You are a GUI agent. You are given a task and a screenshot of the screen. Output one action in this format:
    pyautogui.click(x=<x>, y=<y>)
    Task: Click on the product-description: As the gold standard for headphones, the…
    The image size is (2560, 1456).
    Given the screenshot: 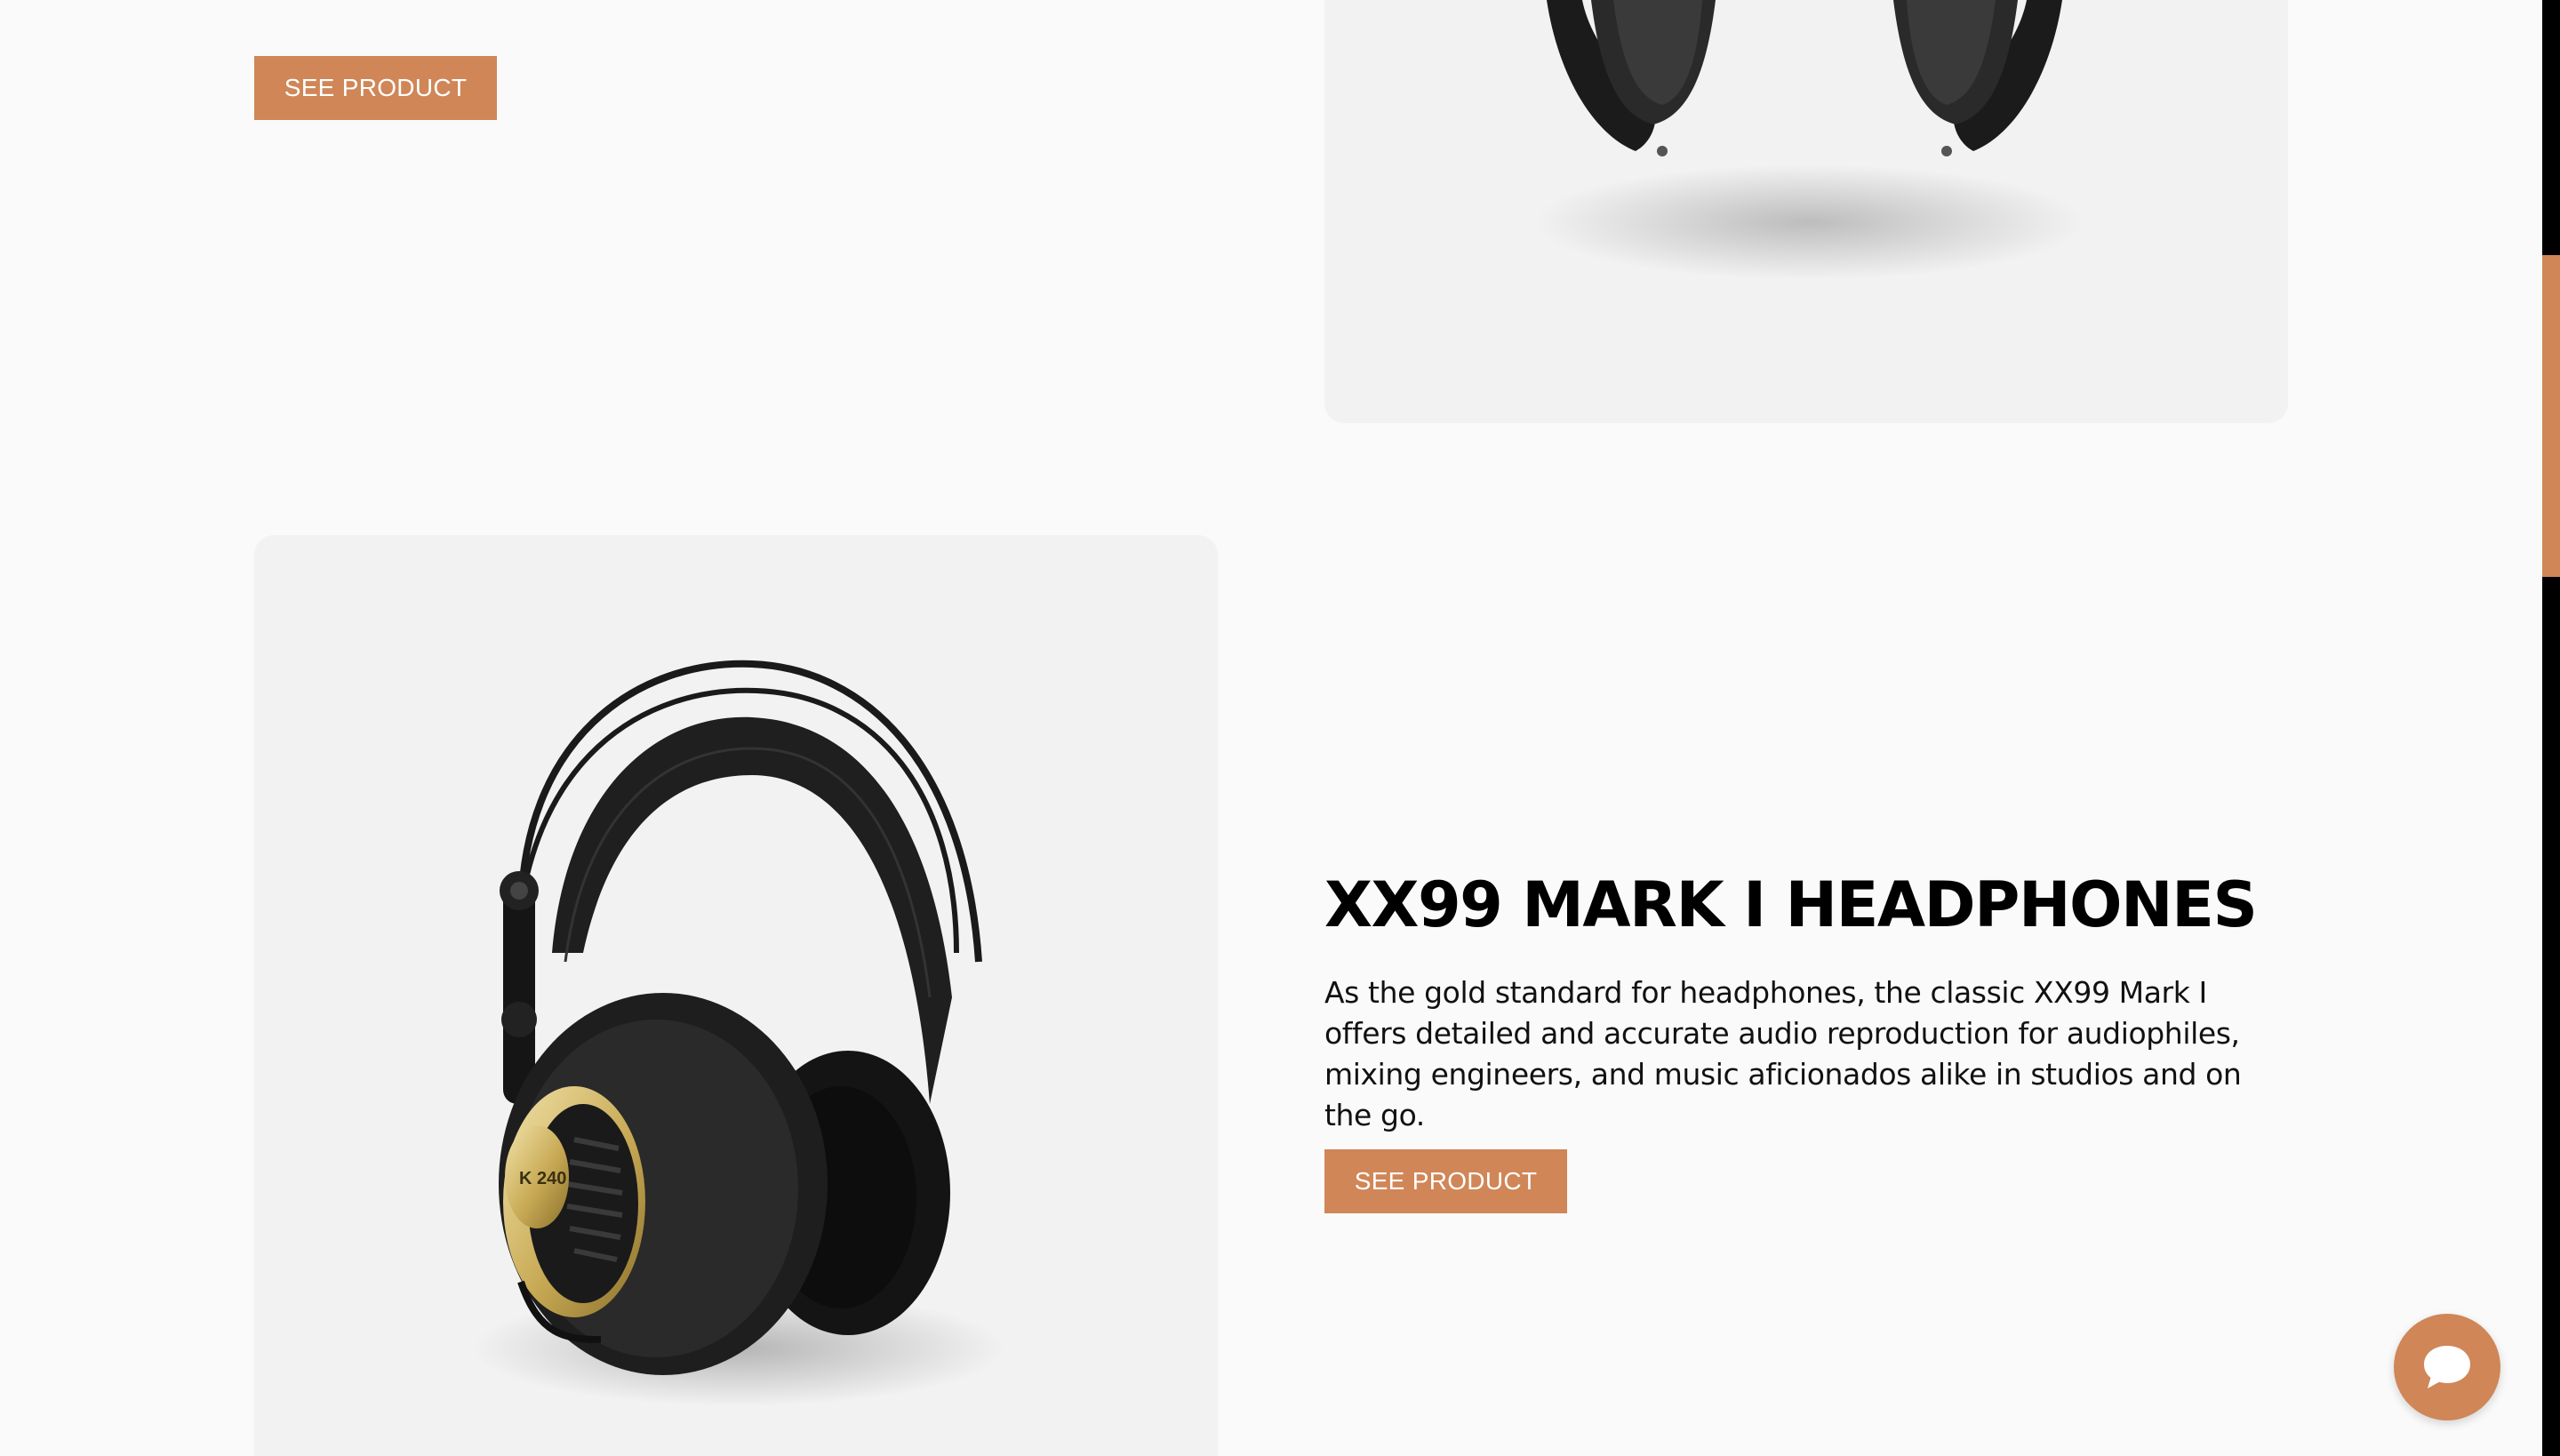 What is the action you would take?
    pyautogui.click(x=1783, y=1053)
    